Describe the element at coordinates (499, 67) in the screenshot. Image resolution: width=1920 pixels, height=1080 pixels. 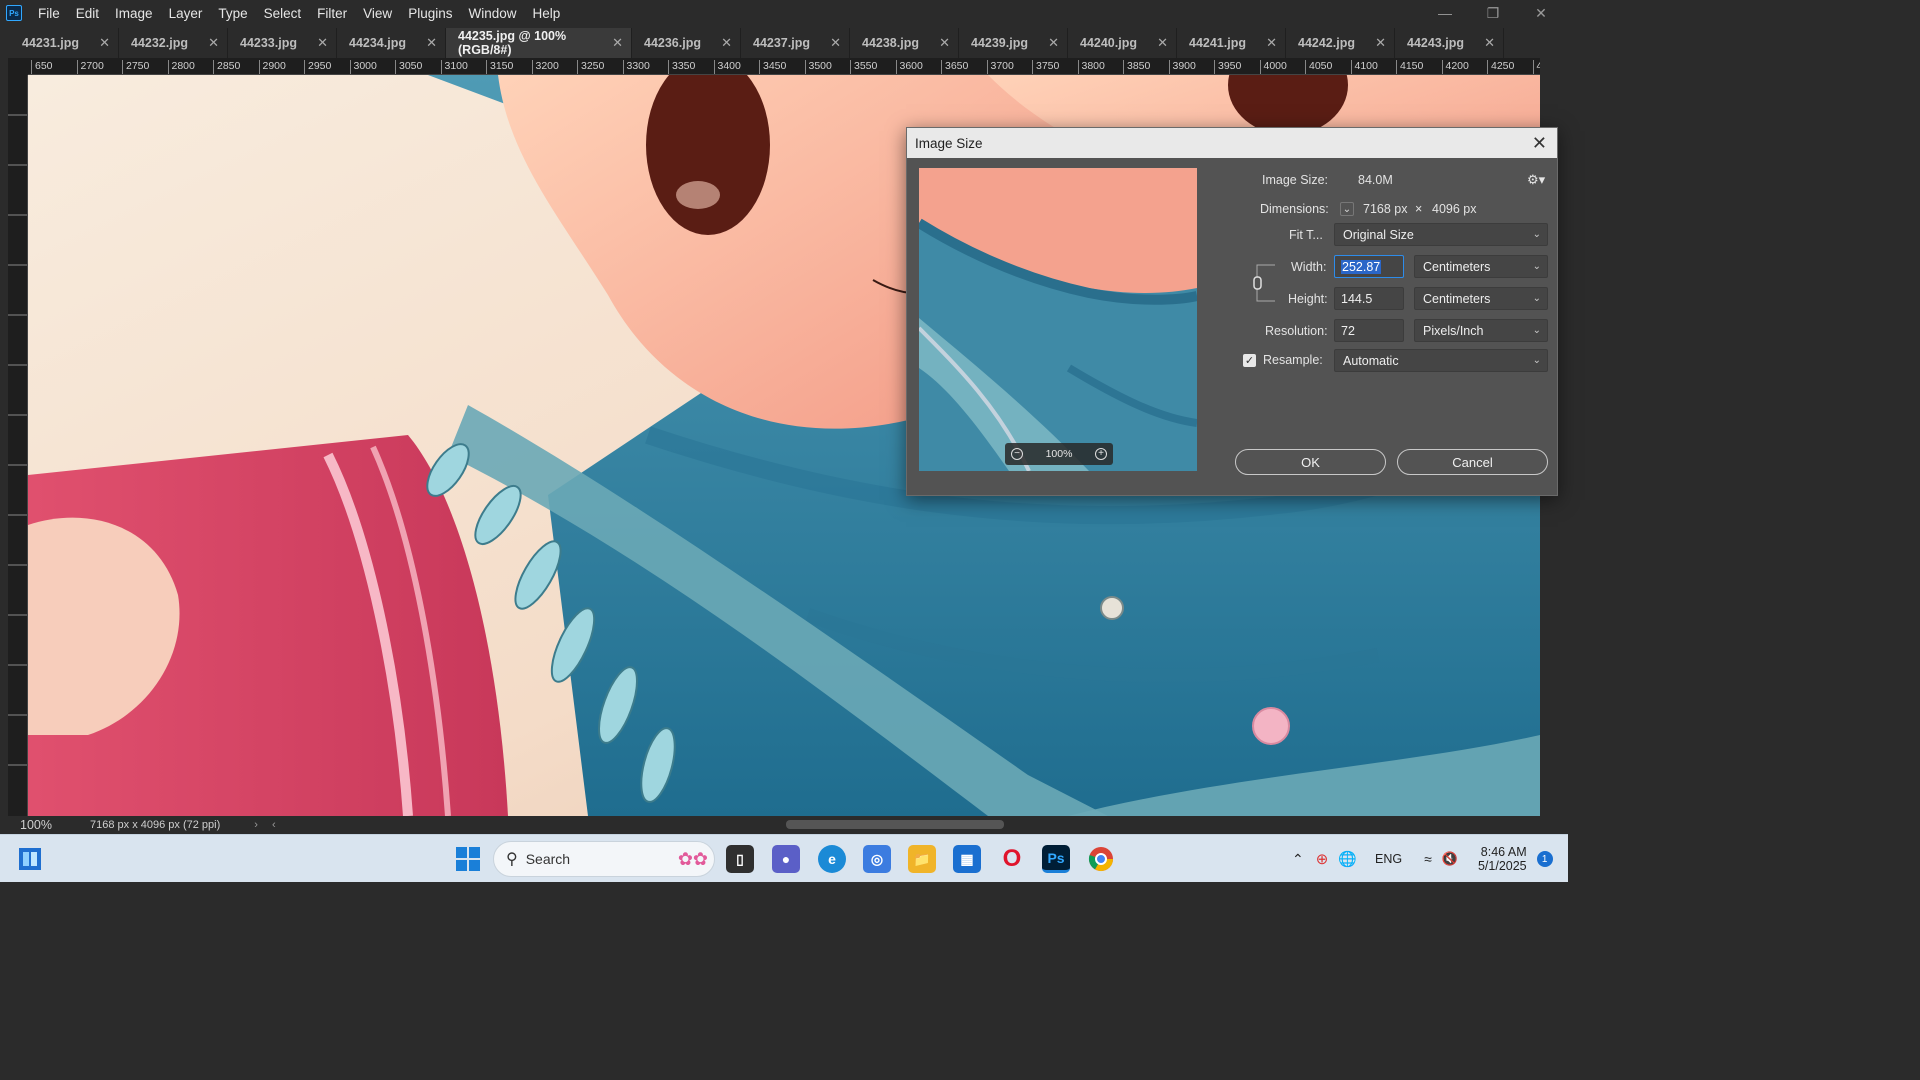
I see `ruler-tick-label: 3150` at that location.